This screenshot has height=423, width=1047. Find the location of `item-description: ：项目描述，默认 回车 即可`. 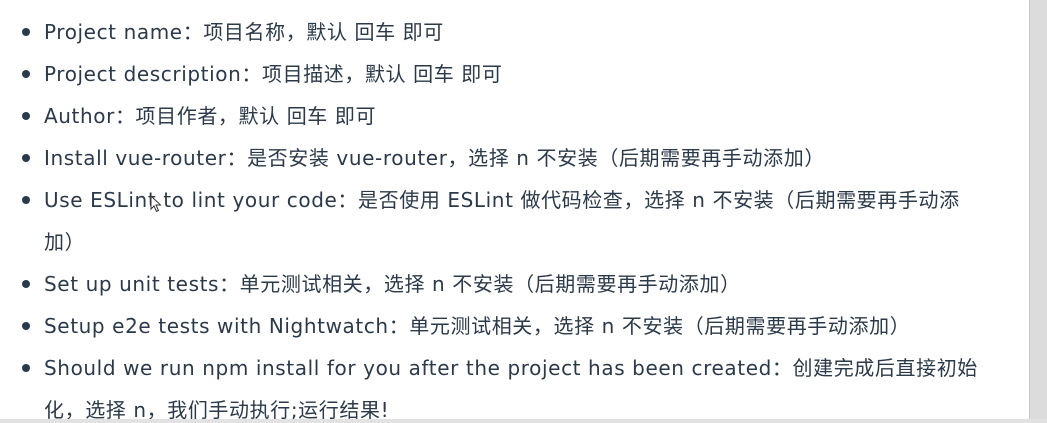

item-description: ：项目描述，默认 回车 即可 is located at coordinates (372, 74).